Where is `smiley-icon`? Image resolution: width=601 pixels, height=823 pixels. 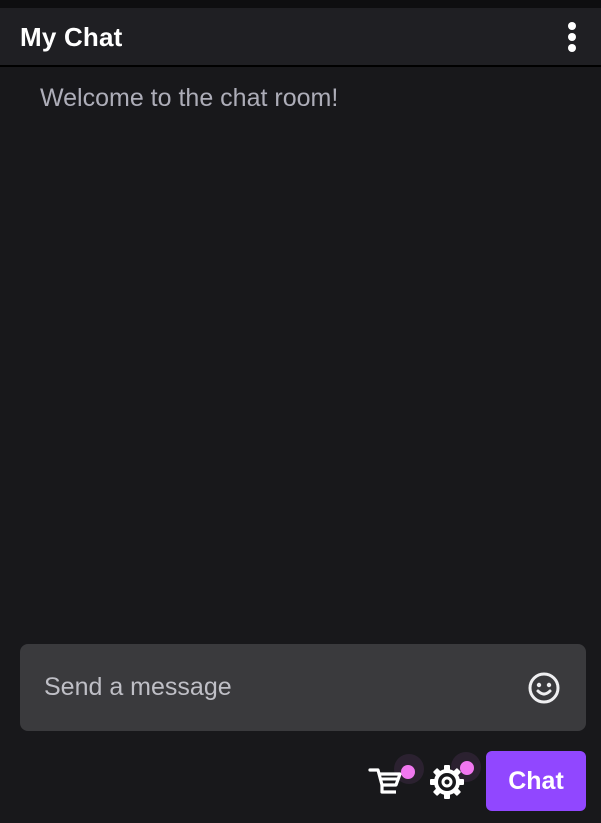 smiley-icon is located at coordinates (544, 688).